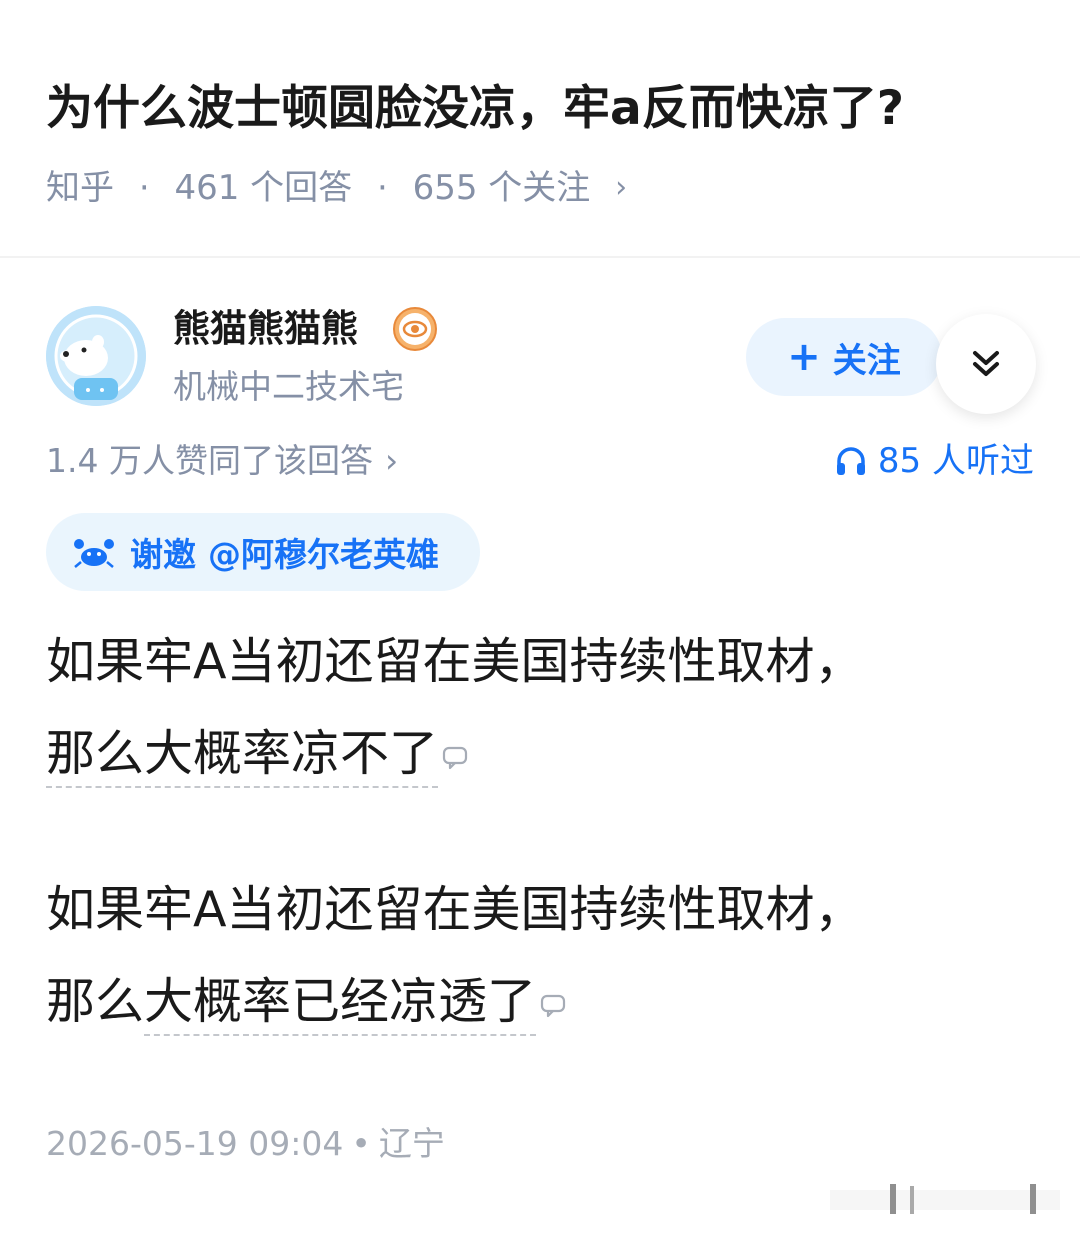 Image resolution: width=1080 pixels, height=1236 pixels. I want to click on question-title: 为什么波士顿圆脸没凉，牢a反而快凉了?, so click(546, 109).